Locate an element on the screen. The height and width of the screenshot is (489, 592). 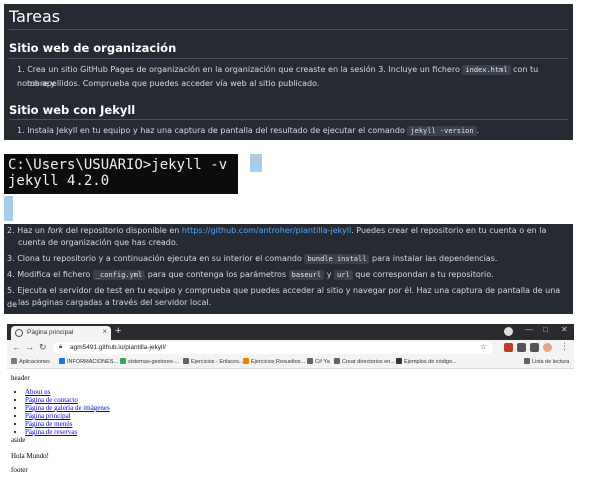
page-aside: aside is located at coordinates (18, 440).